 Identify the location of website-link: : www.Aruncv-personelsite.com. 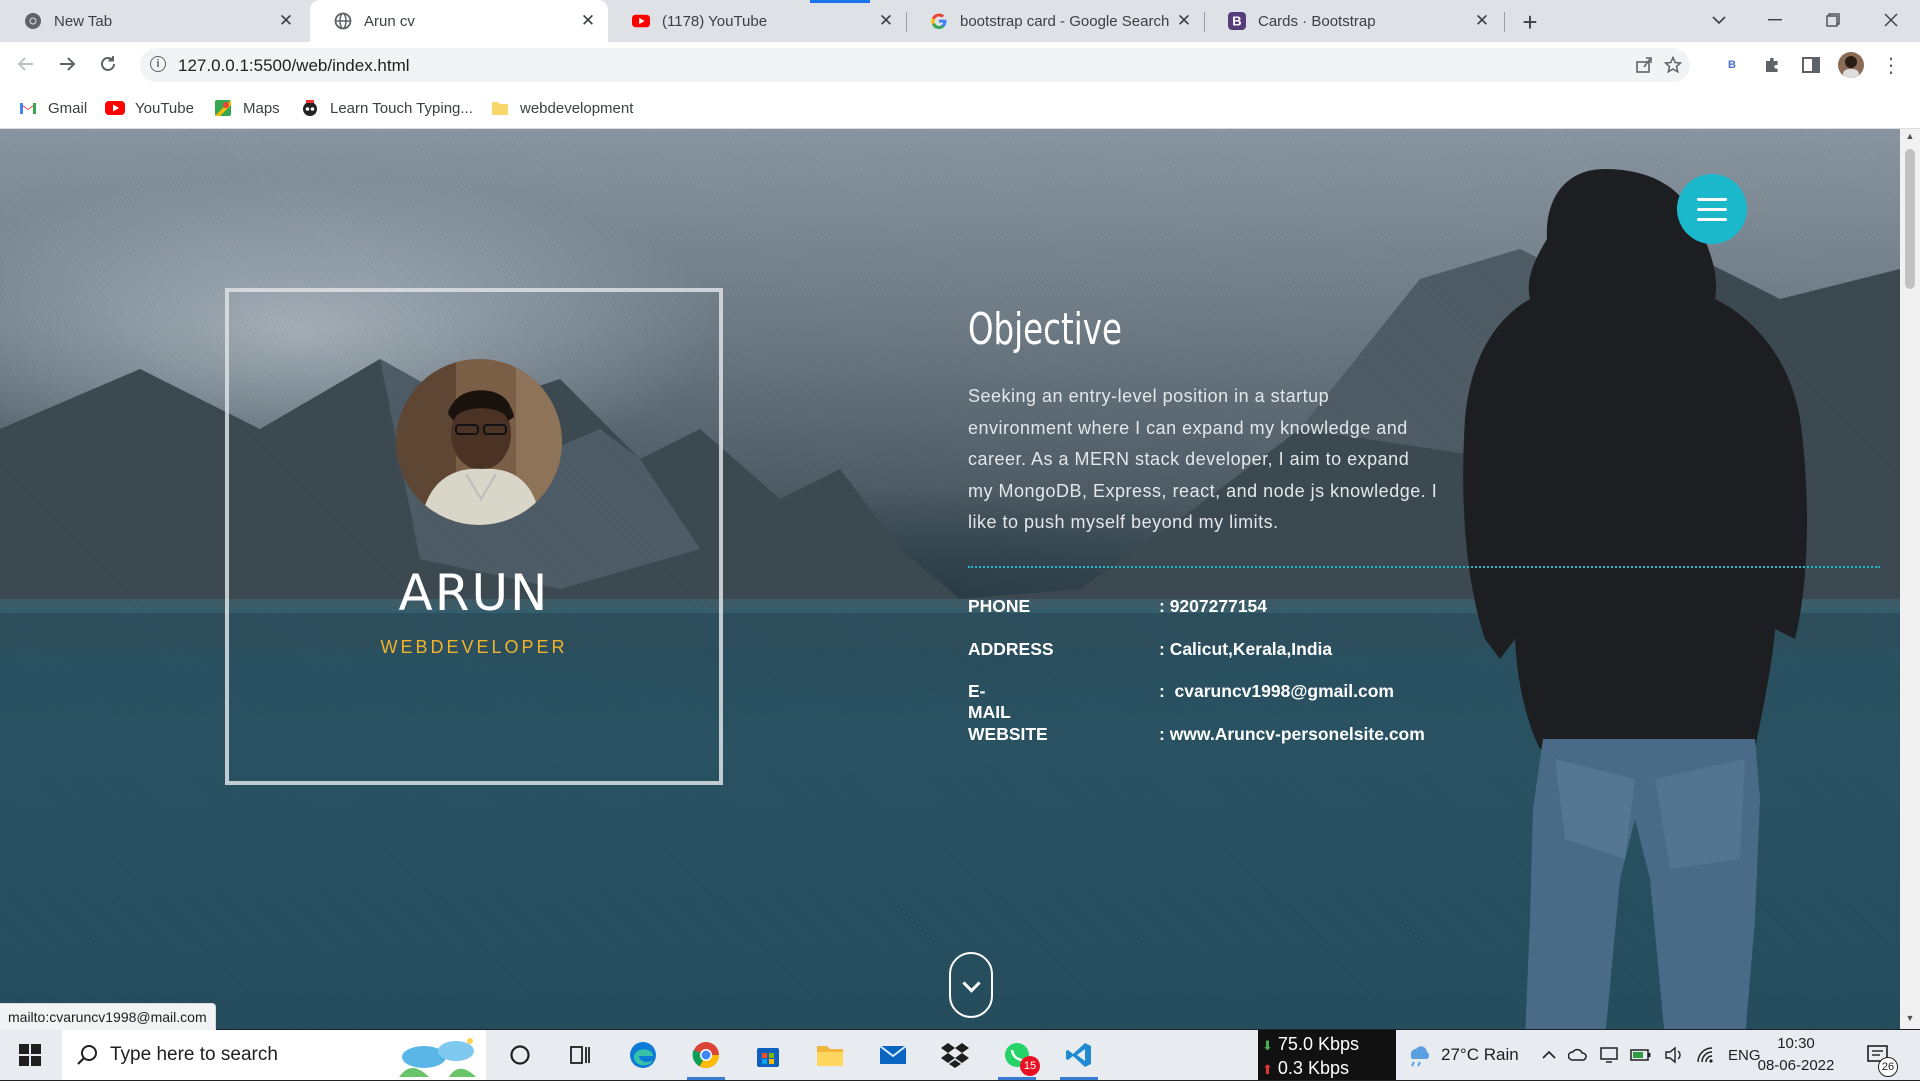
(1292, 734).